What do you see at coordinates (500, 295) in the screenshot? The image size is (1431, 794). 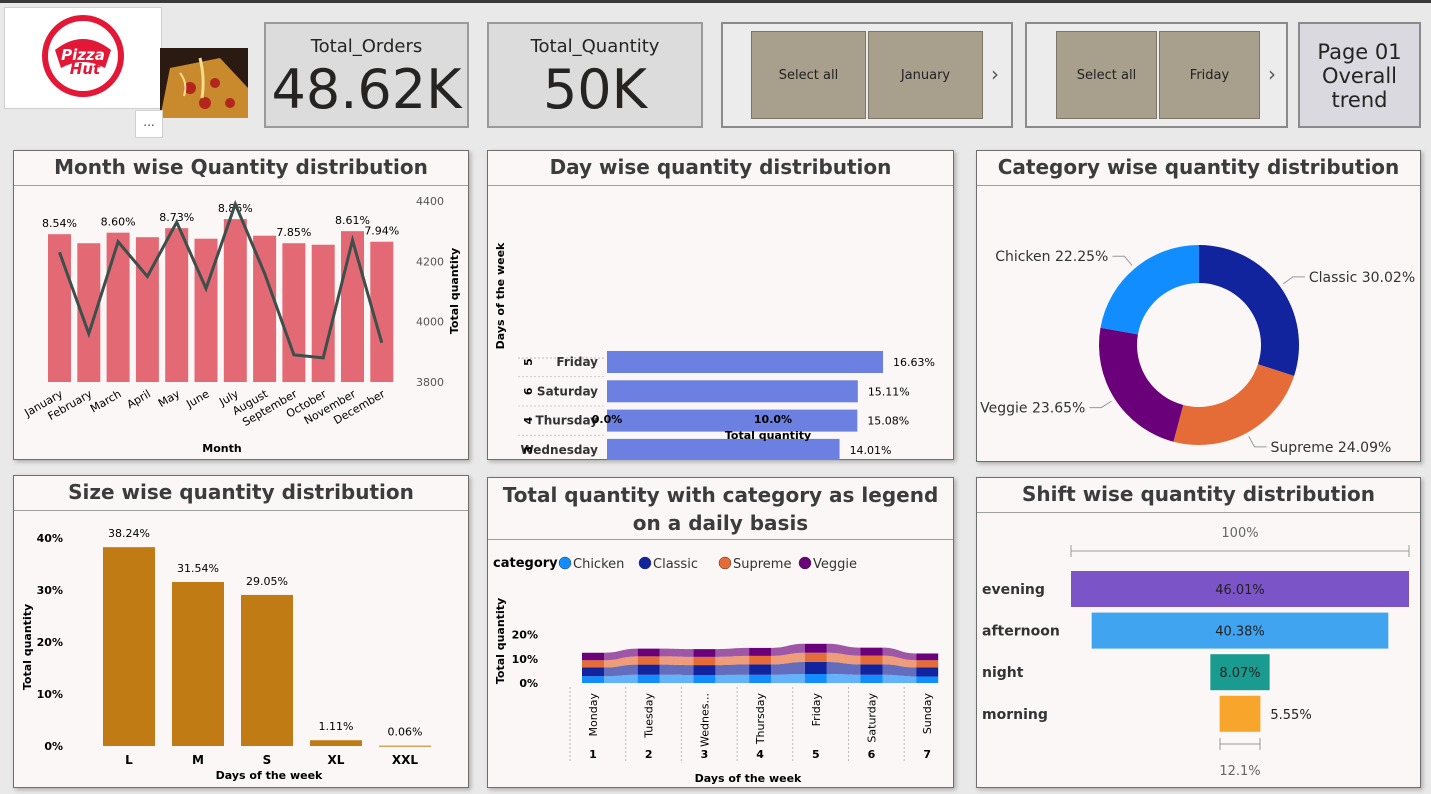 I see `day-y-axis-title: Days of the week` at bounding box center [500, 295].